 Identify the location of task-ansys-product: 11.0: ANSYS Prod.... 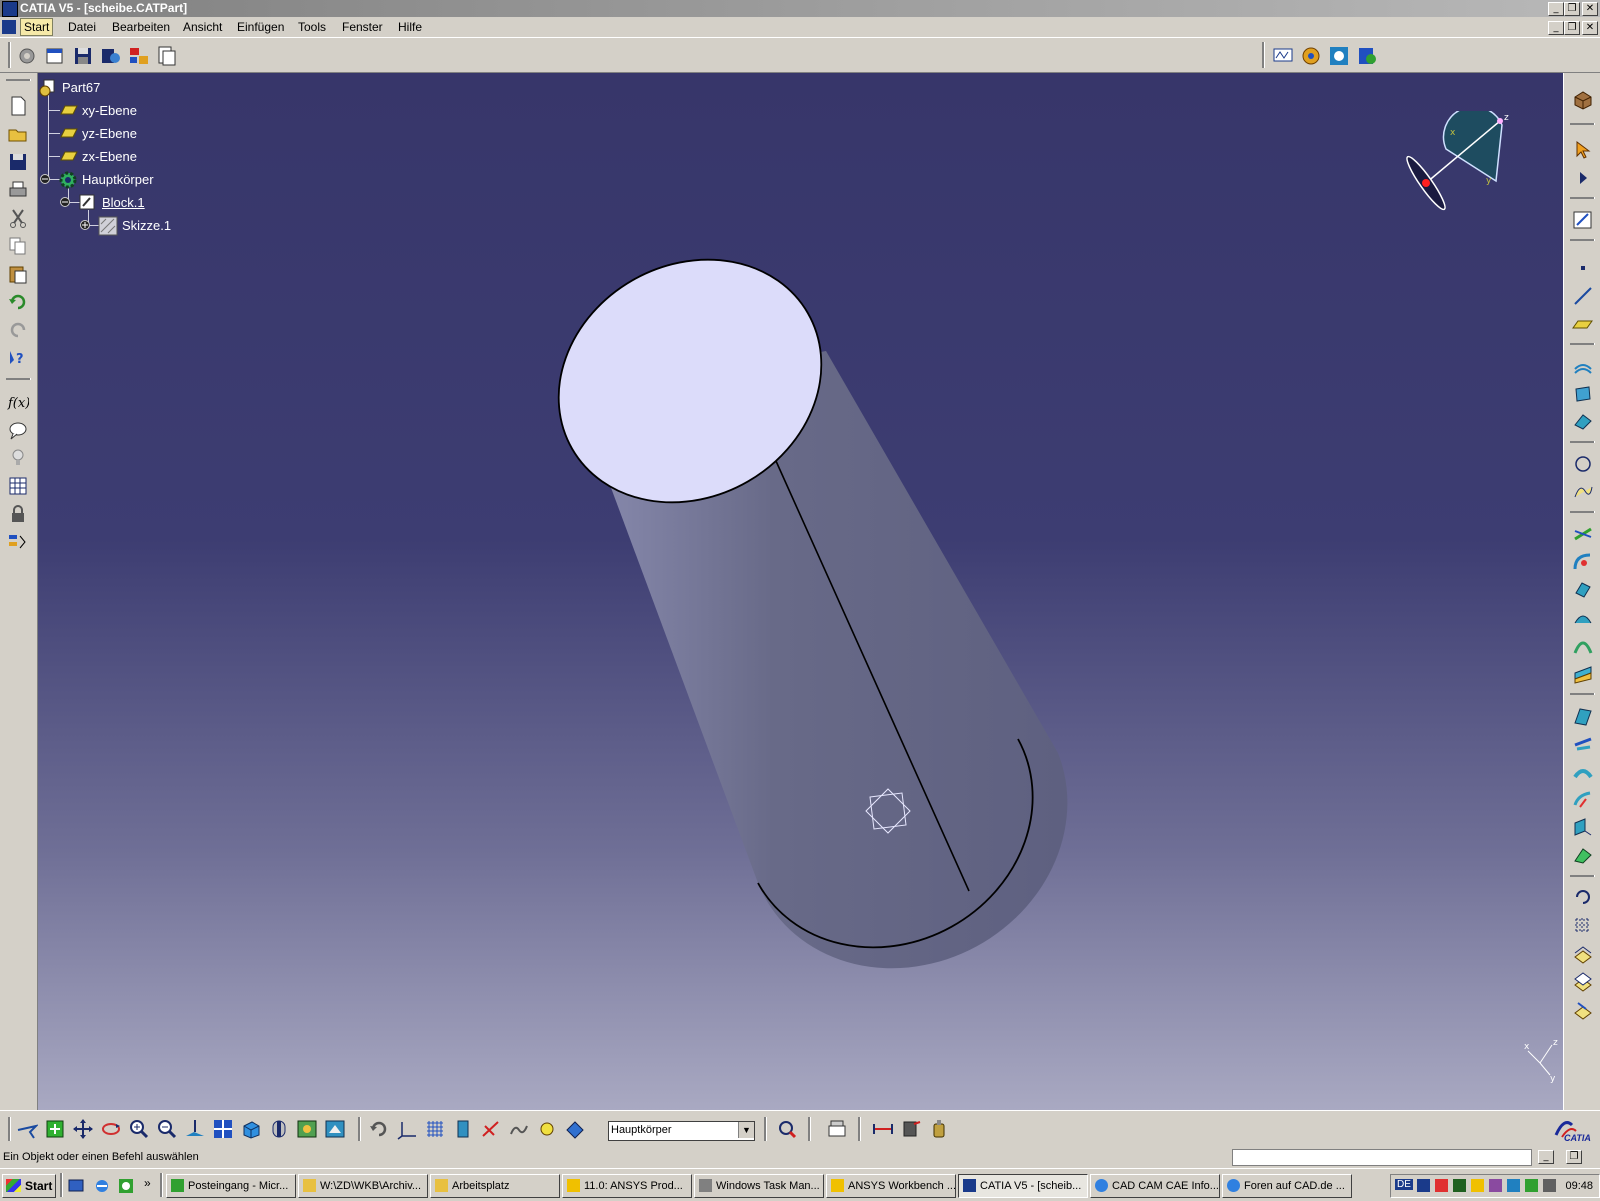
(627, 1186).